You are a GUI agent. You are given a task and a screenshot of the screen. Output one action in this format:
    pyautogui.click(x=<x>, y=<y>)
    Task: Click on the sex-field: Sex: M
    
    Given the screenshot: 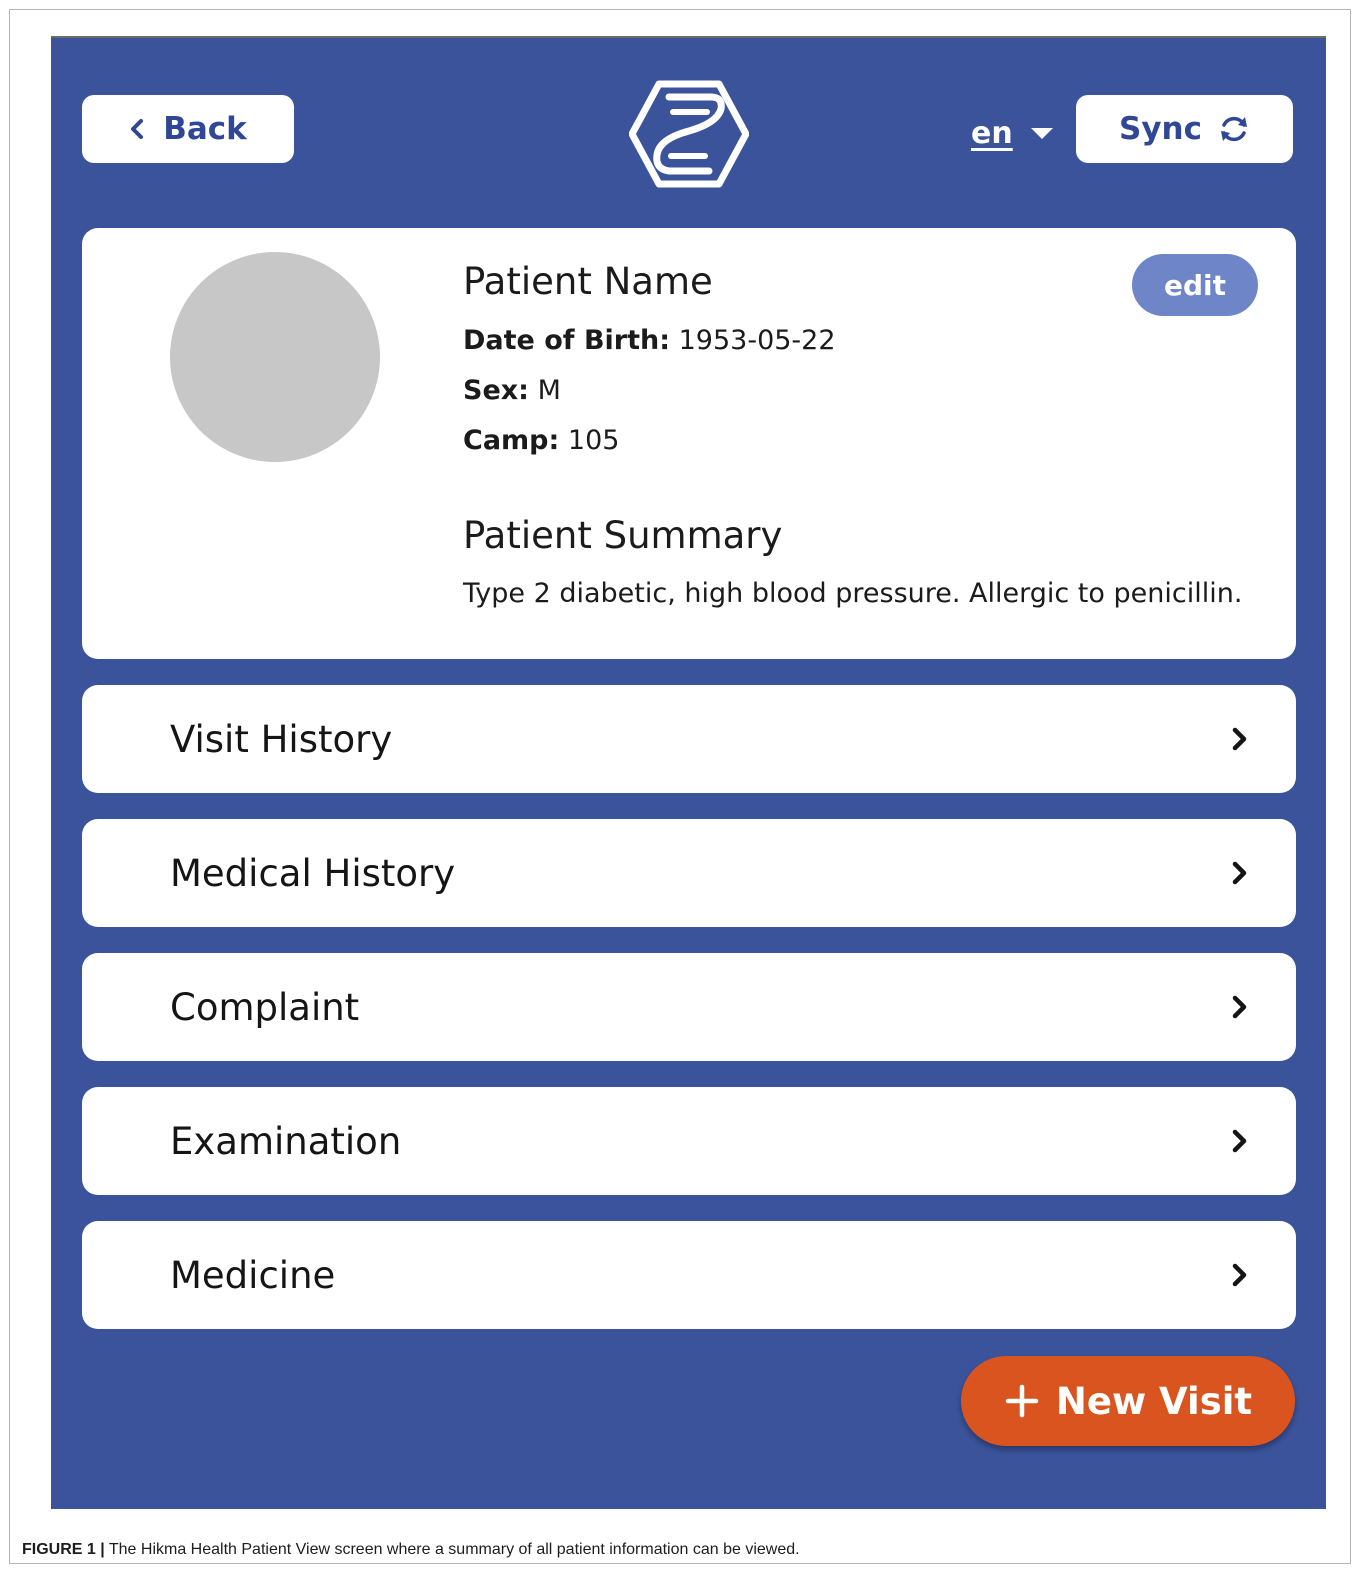 What is the action you would take?
    pyautogui.click(x=512, y=390)
    